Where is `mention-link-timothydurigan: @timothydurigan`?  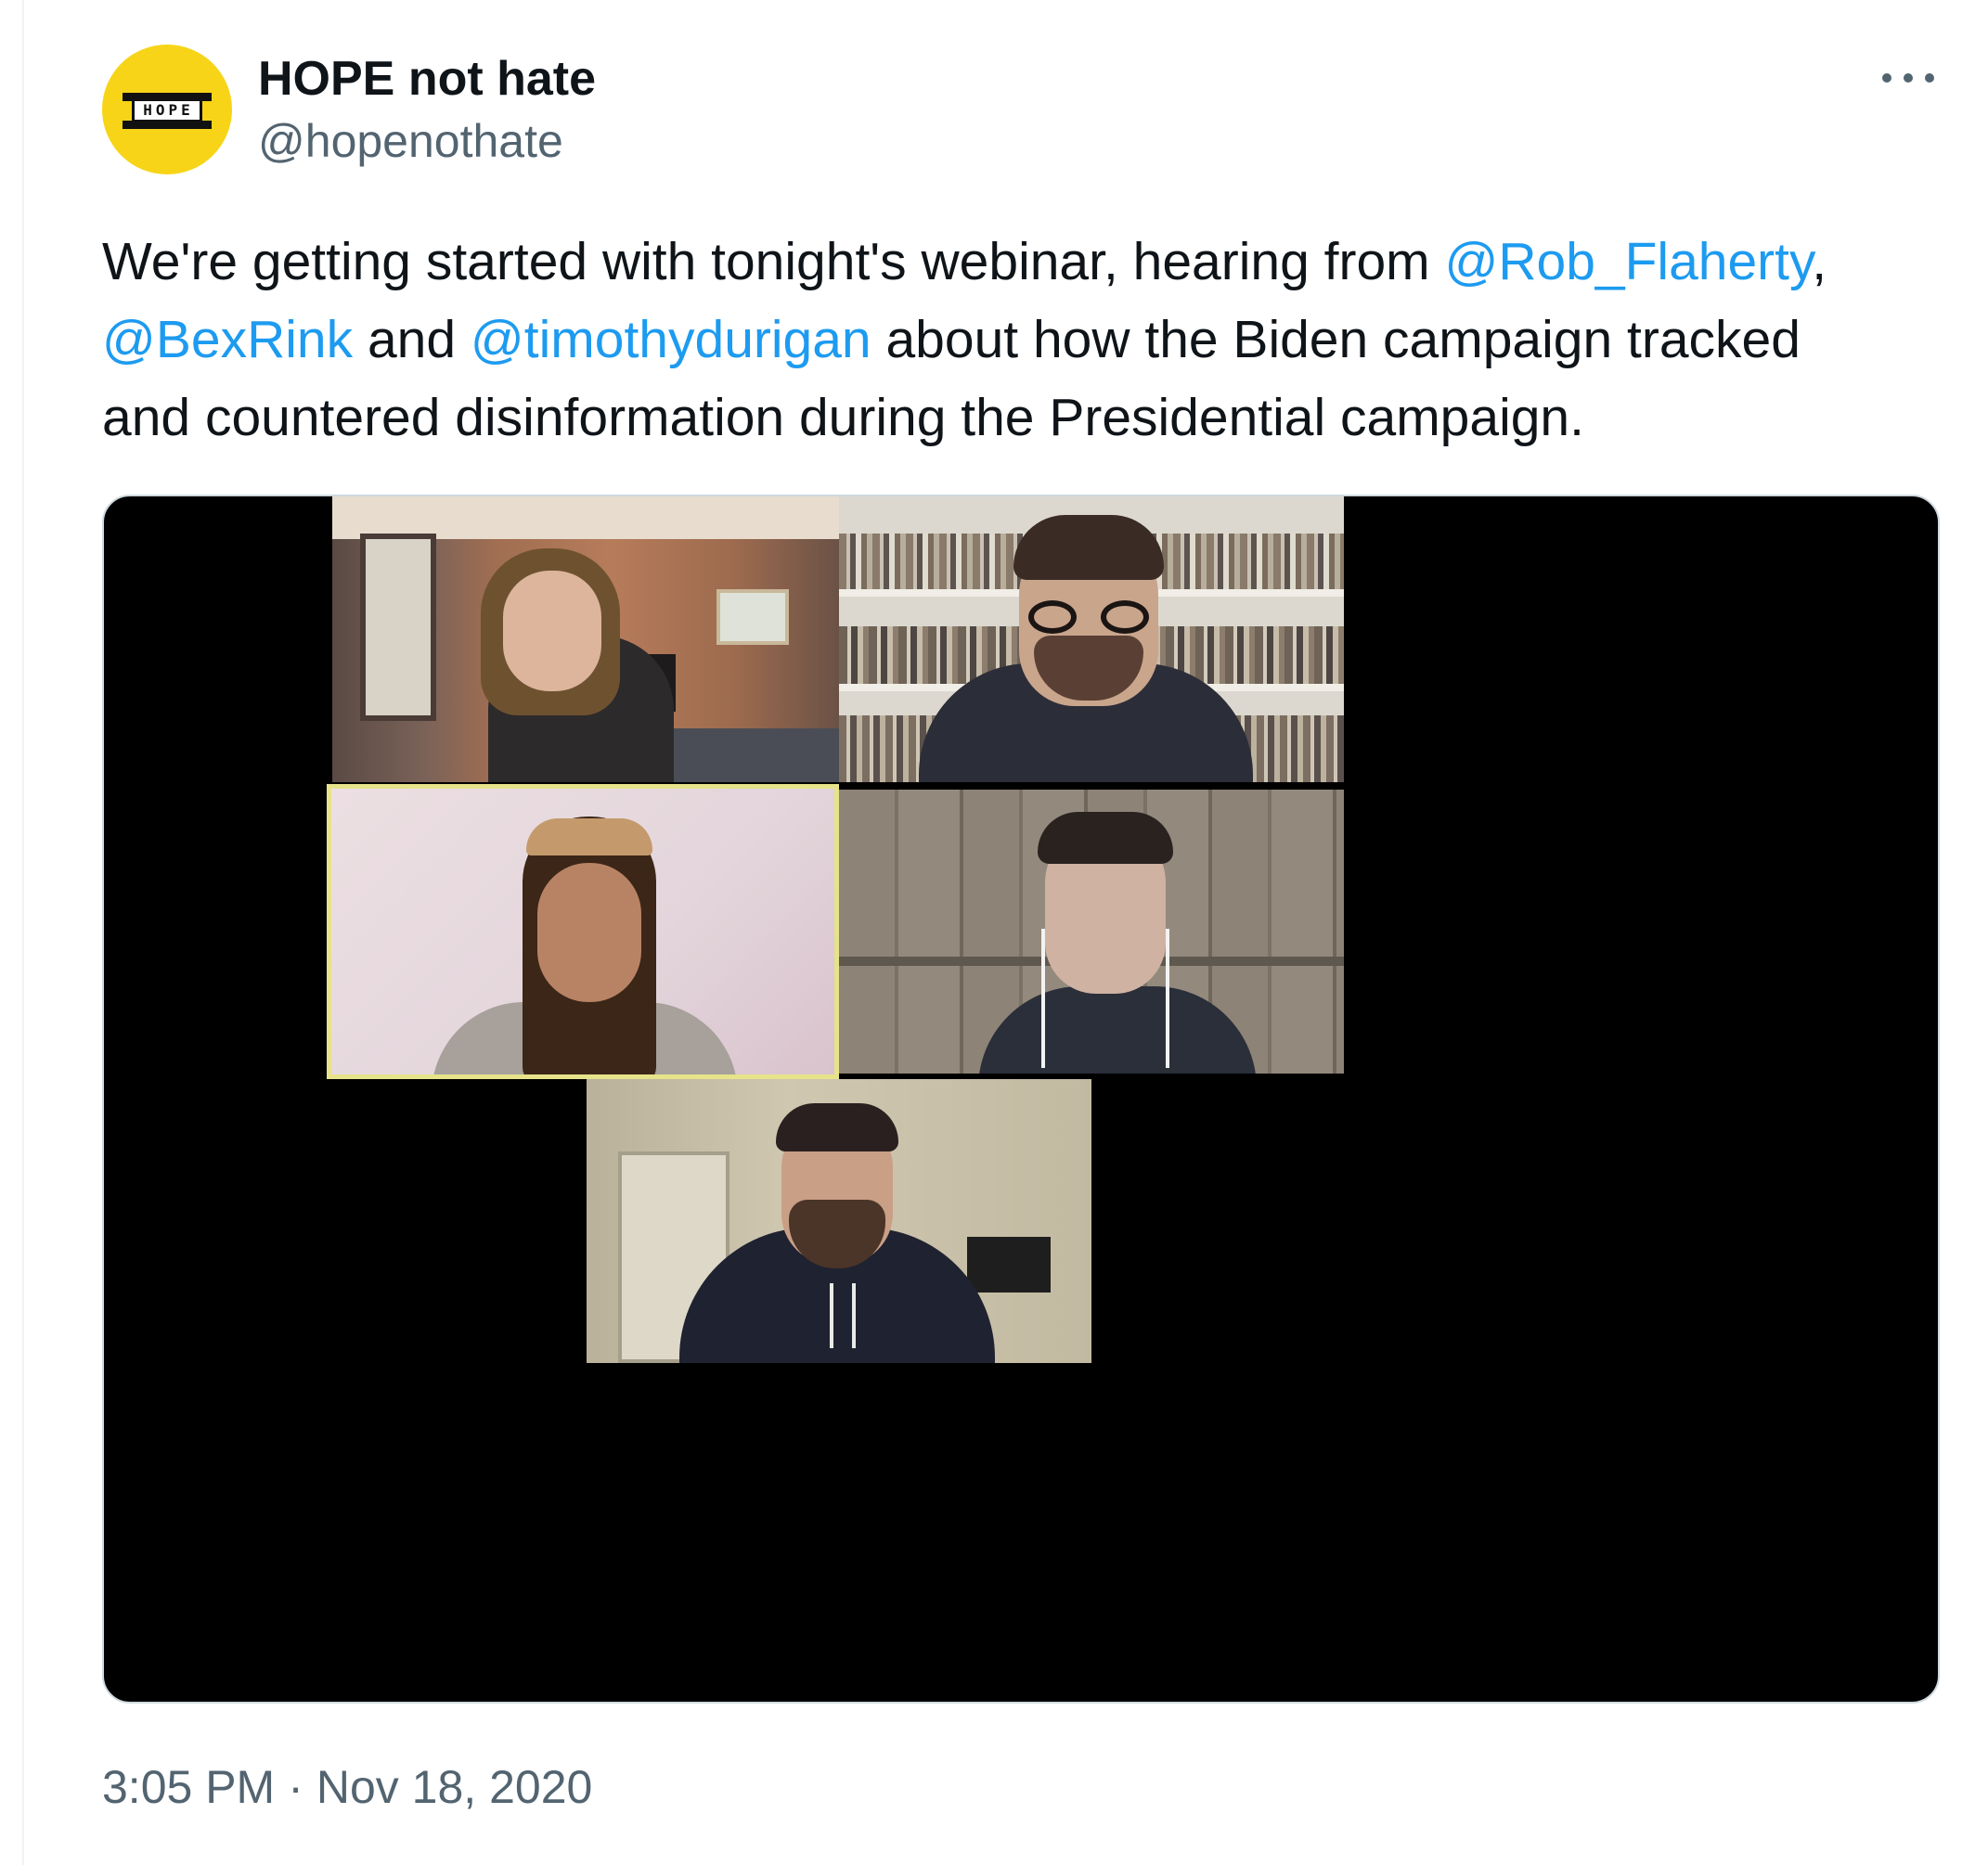 mention-link-timothydurigan: @timothydurigan is located at coordinates (671, 339).